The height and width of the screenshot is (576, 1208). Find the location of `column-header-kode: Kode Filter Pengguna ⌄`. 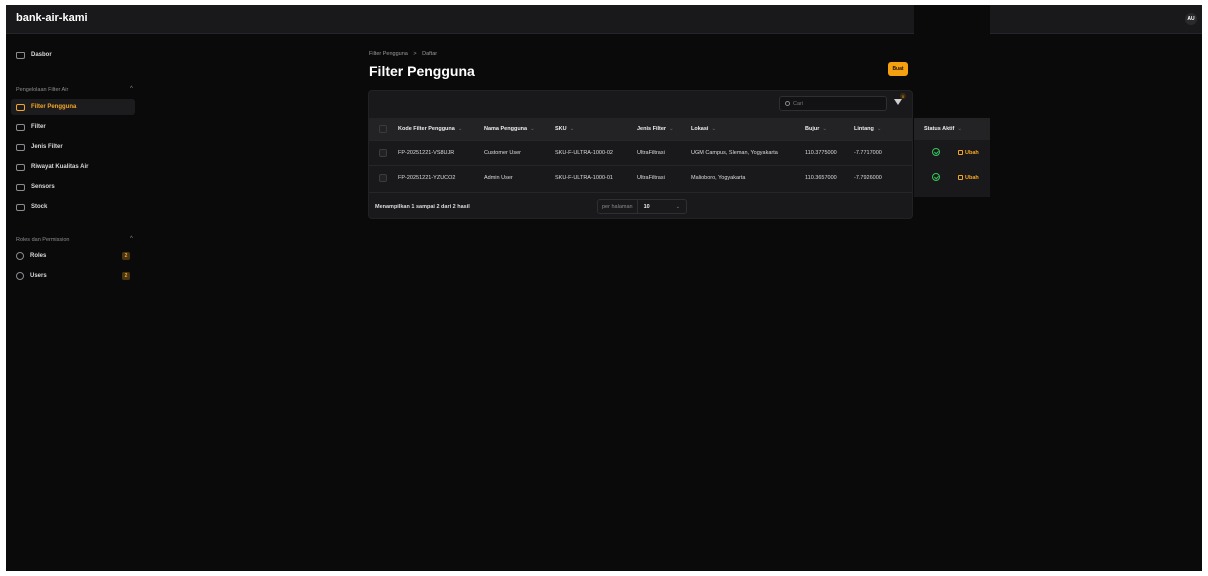

column-header-kode: Kode Filter Pengguna ⌄ is located at coordinates (430, 129).